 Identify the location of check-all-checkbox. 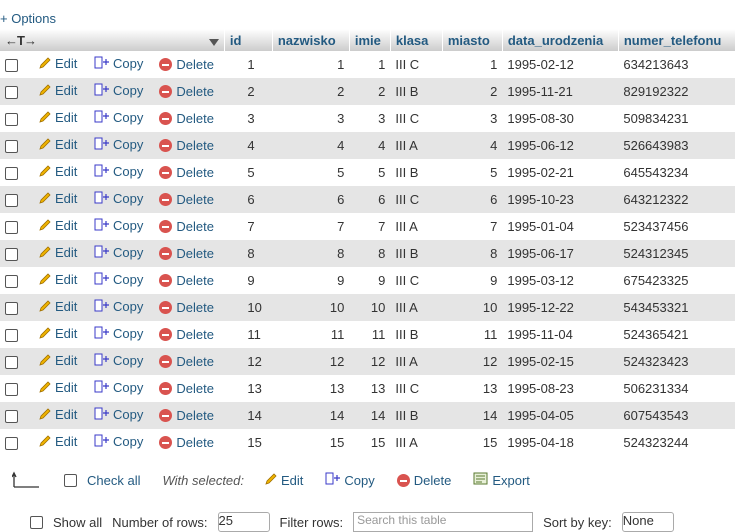
(70, 480).